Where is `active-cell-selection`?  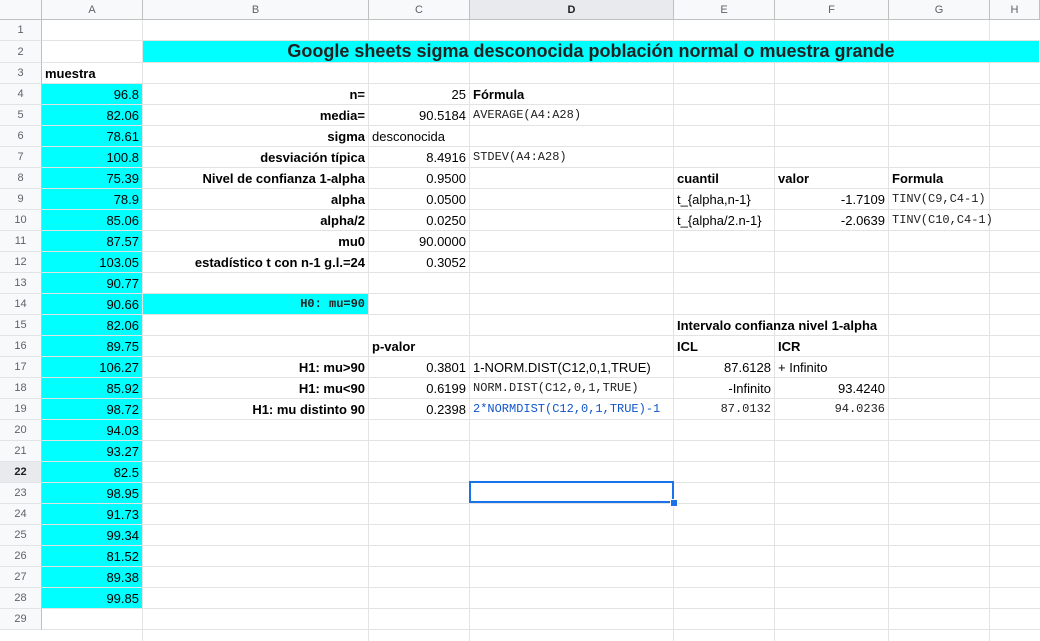 active-cell-selection is located at coordinates (571, 492).